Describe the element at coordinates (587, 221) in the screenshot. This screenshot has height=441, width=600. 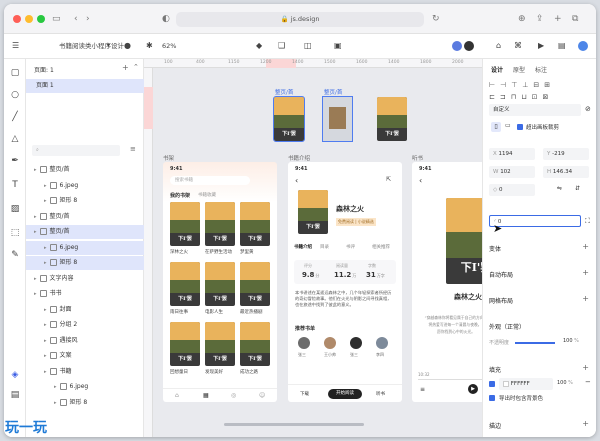
I see `radius-detail-icon: ⛶` at that location.